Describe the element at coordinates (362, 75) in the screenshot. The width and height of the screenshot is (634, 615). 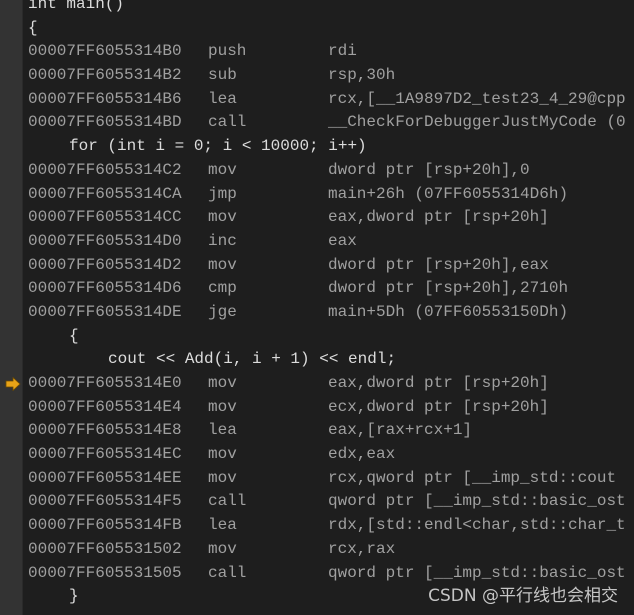
I see `operands: rsp,30h` at that location.